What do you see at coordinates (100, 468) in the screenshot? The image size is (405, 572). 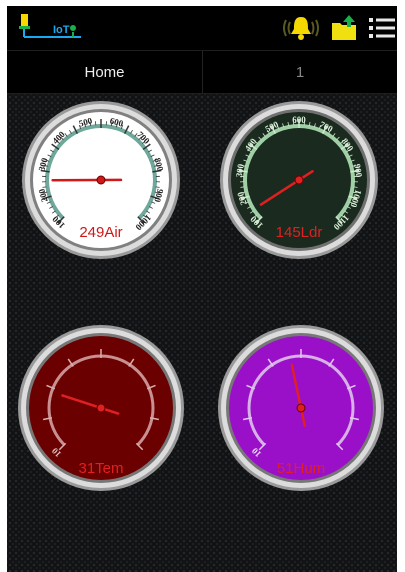 I see `temperature-gauge-readout: 31Tem` at bounding box center [100, 468].